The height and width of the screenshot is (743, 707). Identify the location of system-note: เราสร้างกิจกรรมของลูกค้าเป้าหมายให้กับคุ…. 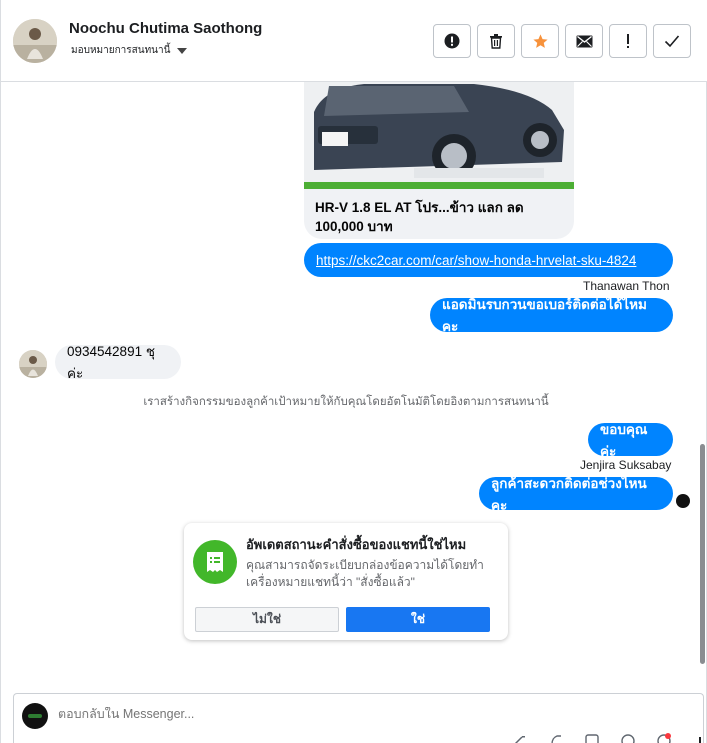
(346, 402).